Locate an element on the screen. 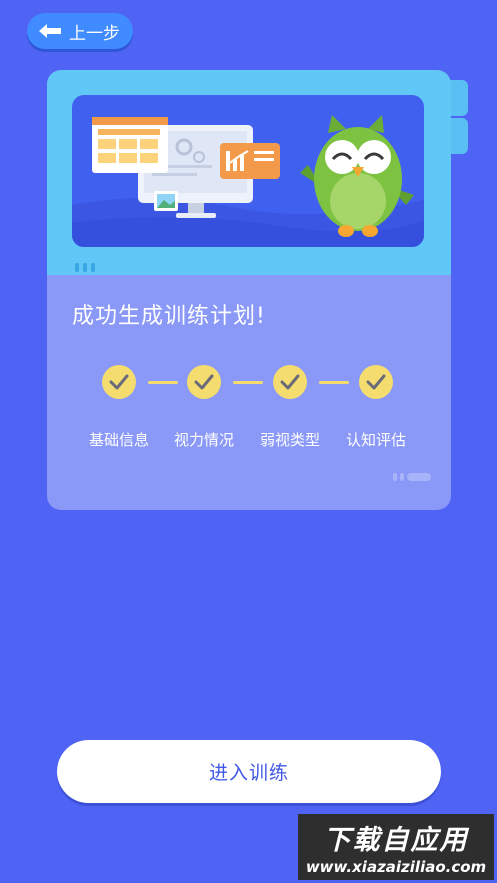 Image resolution: width=497 pixels, height=883 pixels. training-illustration is located at coordinates (248, 181).